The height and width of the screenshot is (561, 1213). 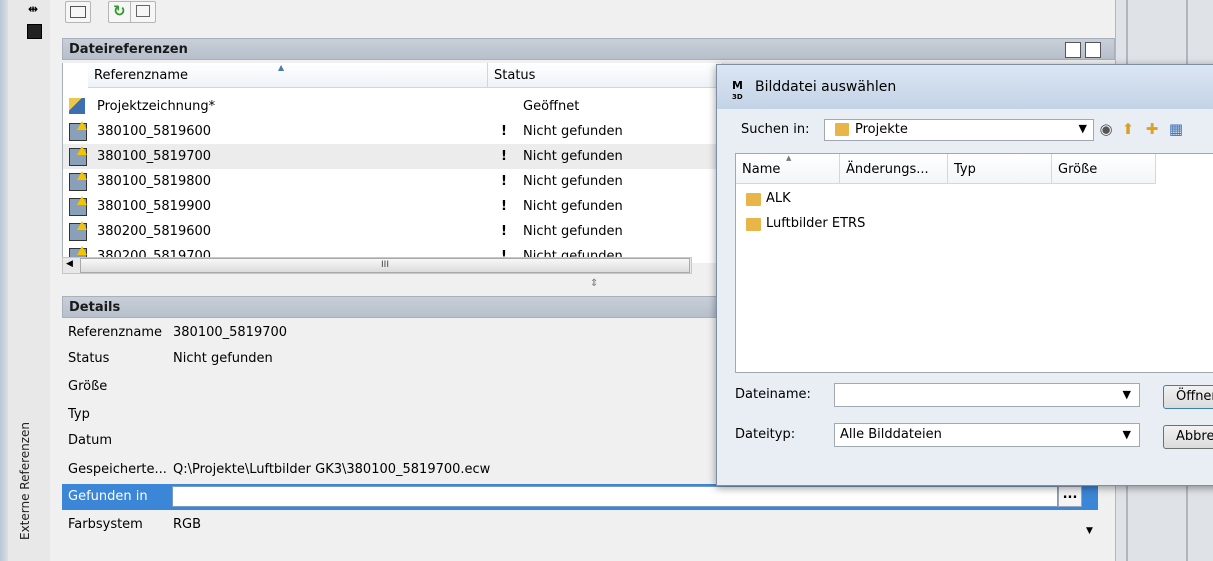 What do you see at coordinates (393, 131) in the screenshot?
I see `list-item: 380100_5819600 ! Nicht gefunden` at bounding box center [393, 131].